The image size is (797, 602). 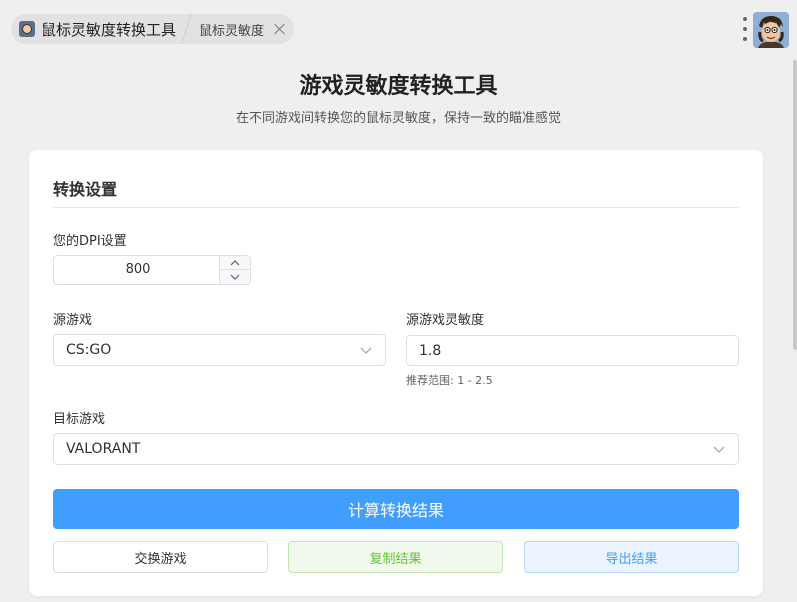 I want to click on increase-button, so click(x=235, y=263).